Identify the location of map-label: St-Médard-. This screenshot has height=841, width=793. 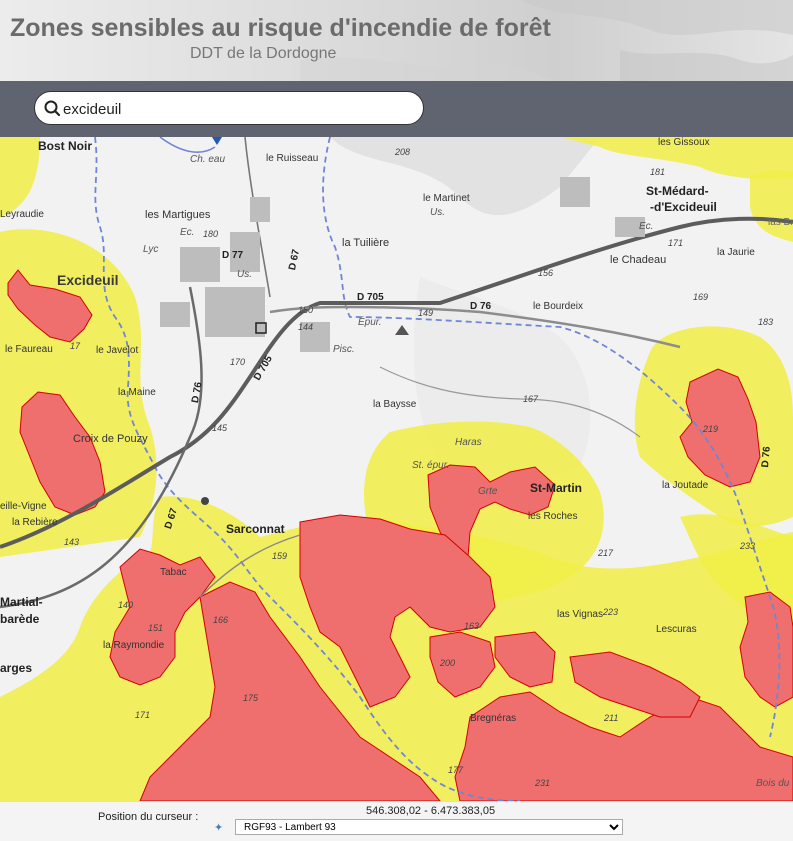
(677, 191).